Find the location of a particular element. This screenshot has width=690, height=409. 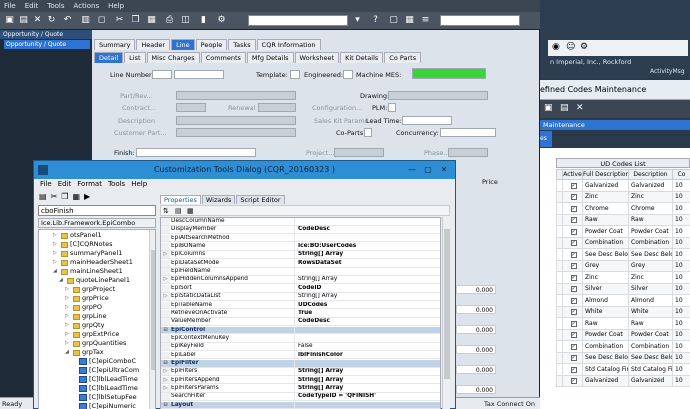

description-cell: See Desc Below is located at coordinates (650, 357).